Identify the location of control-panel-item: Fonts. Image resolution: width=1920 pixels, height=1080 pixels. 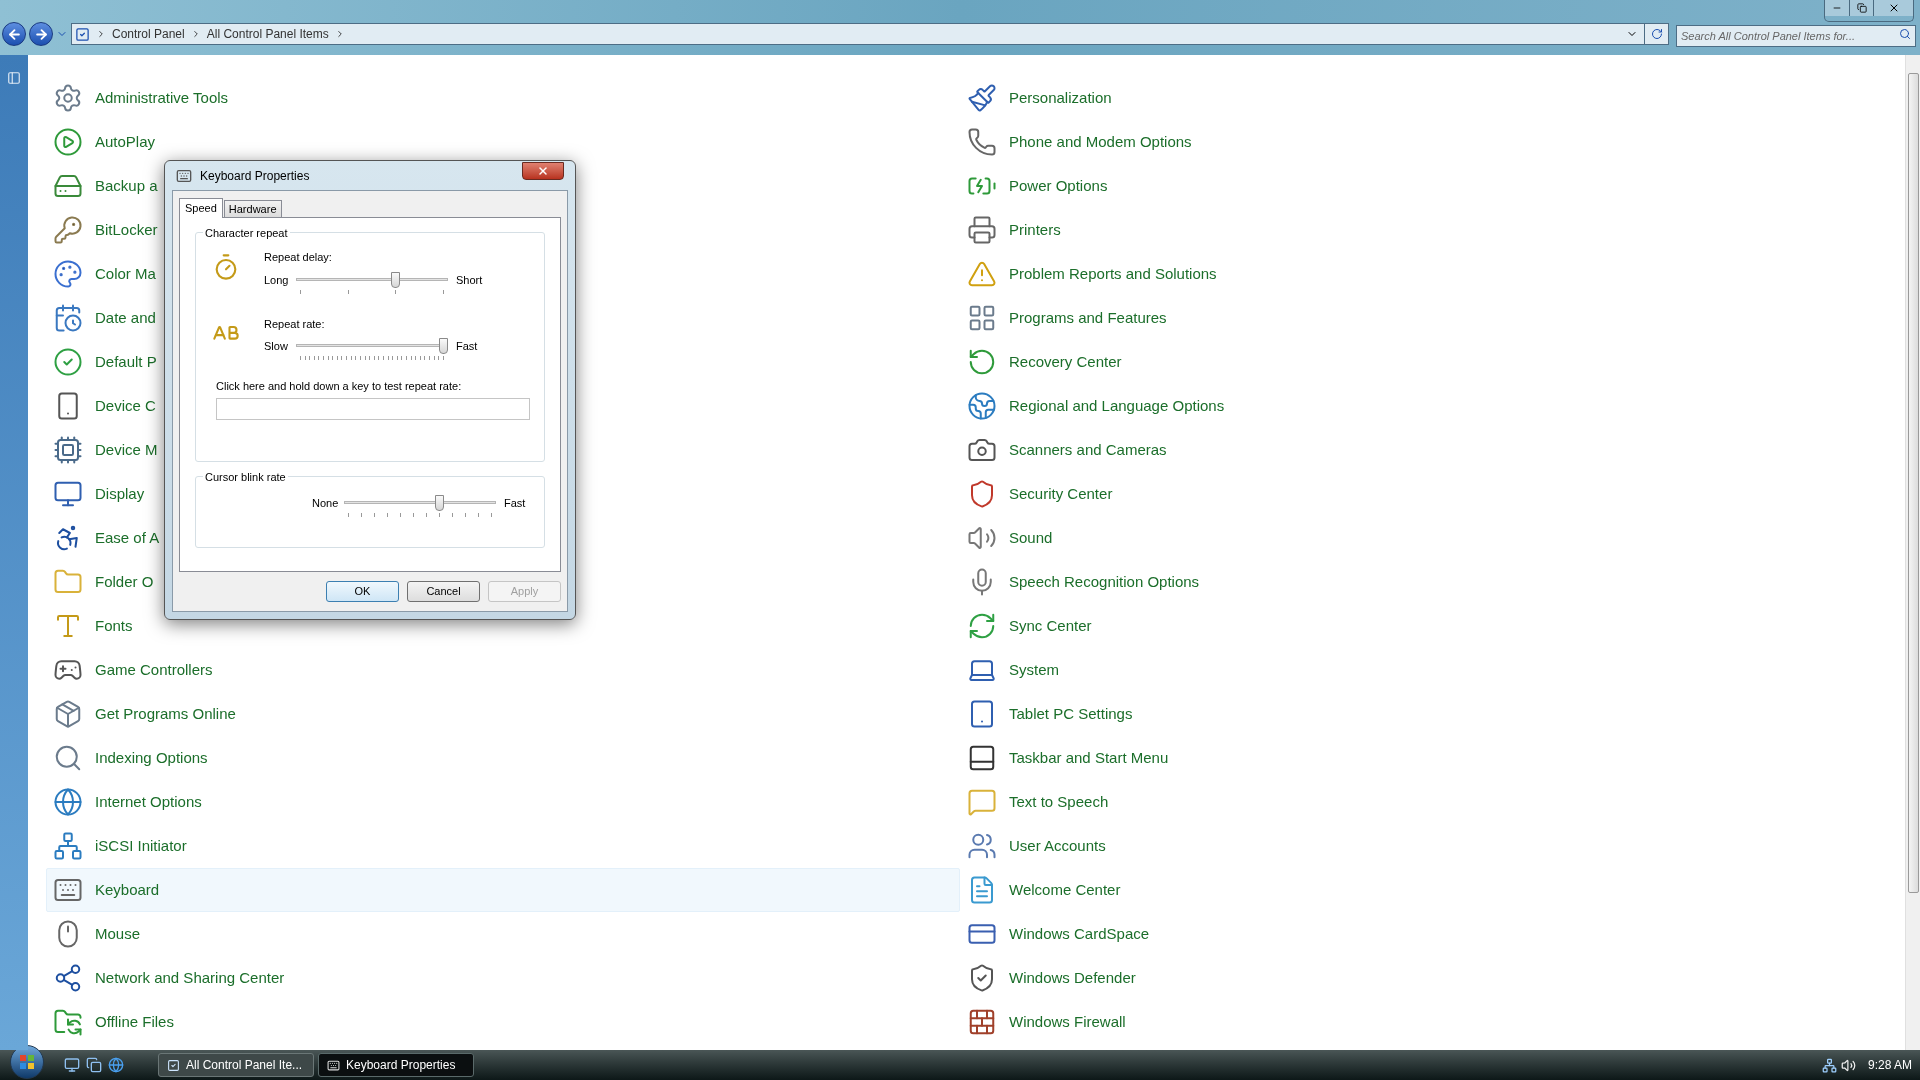
(91, 626).